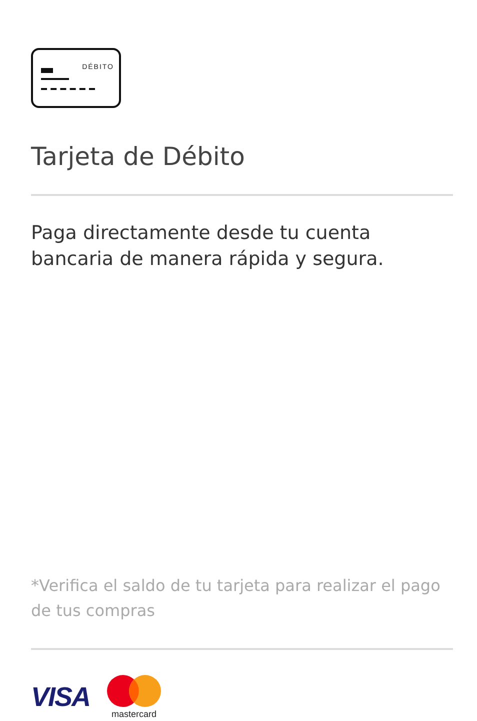 Image resolution: width=477 pixels, height=721 pixels. What do you see at coordinates (208, 246) in the screenshot?
I see `description: Paga directamente desde tu cuenta bancaria de manera rápida y segura.` at bounding box center [208, 246].